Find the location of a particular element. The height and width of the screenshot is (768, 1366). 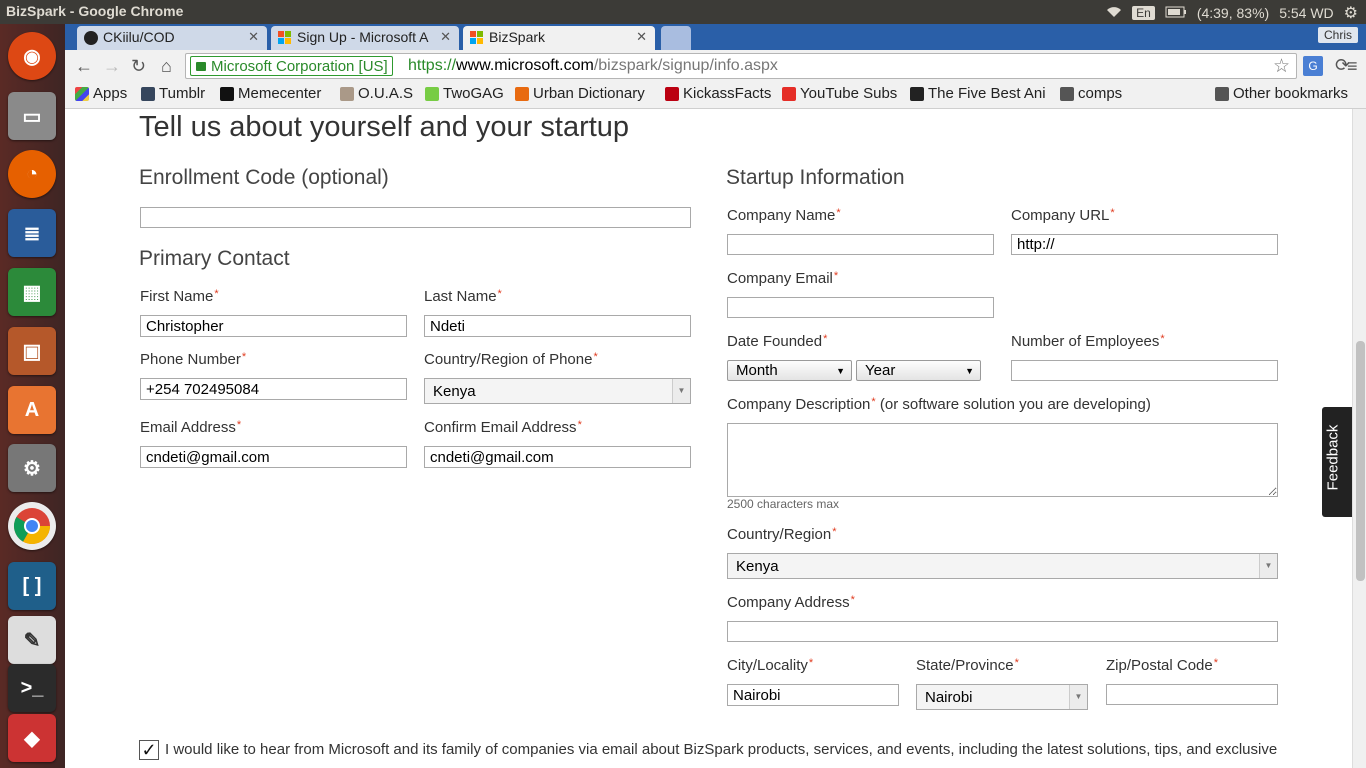

other-bookmarks: Other bookmarks is located at coordinates (1281, 93).